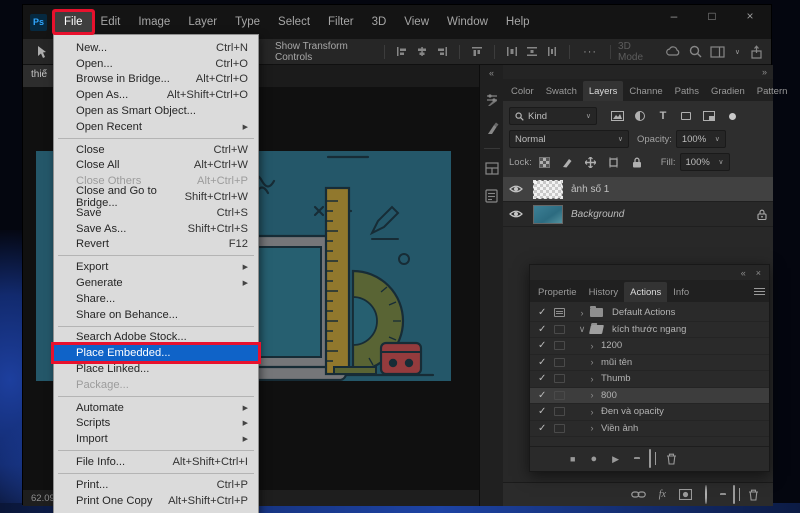 The width and height of the screenshot is (800, 513). What do you see at coordinates (518, 22) in the screenshot?
I see `menu-help: Help` at bounding box center [518, 22].